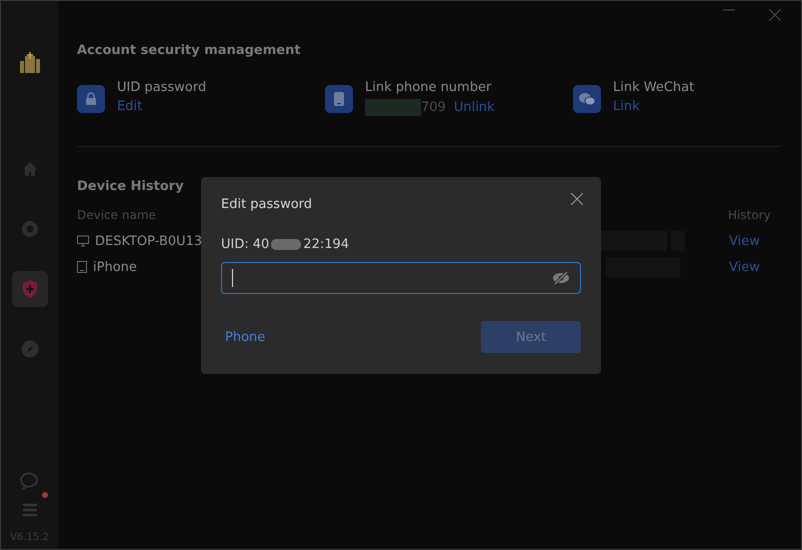 The image size is (802, 550). Describe the element at coordinates (266, 204) in the screenshot. I see `dialog-title: Edit password` at that location.